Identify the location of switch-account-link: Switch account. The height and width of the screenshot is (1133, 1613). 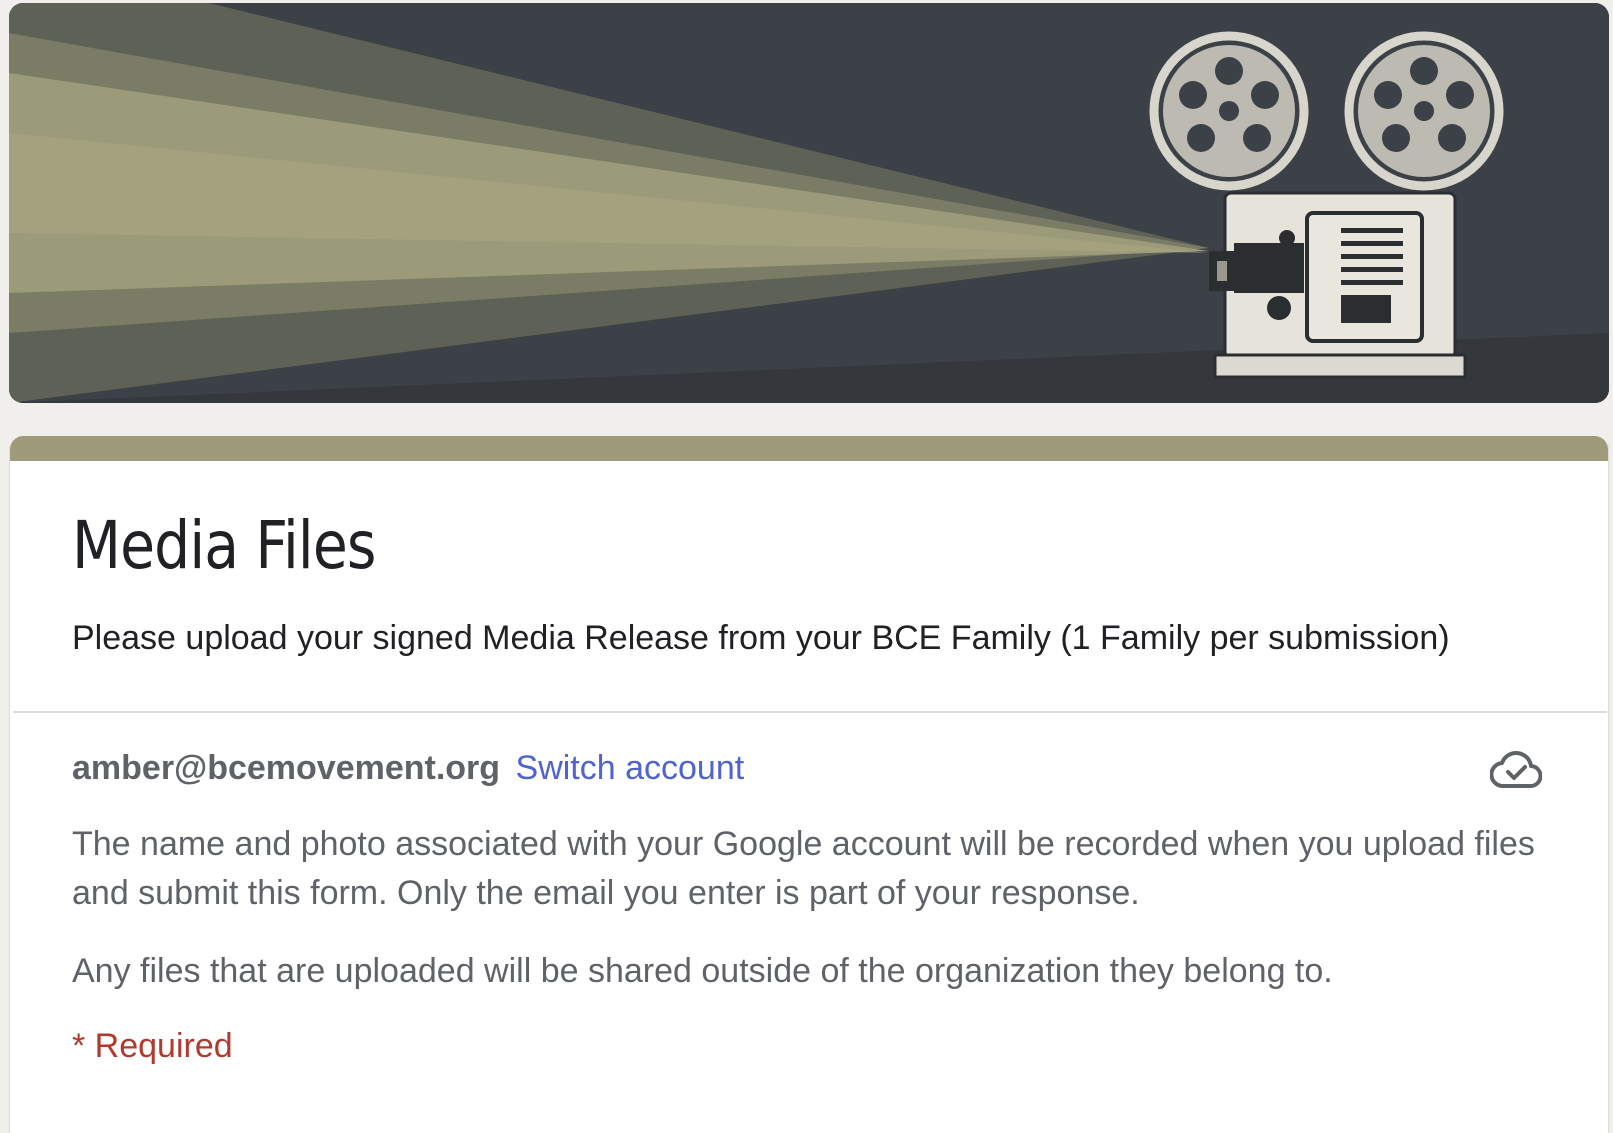
(630, 768).